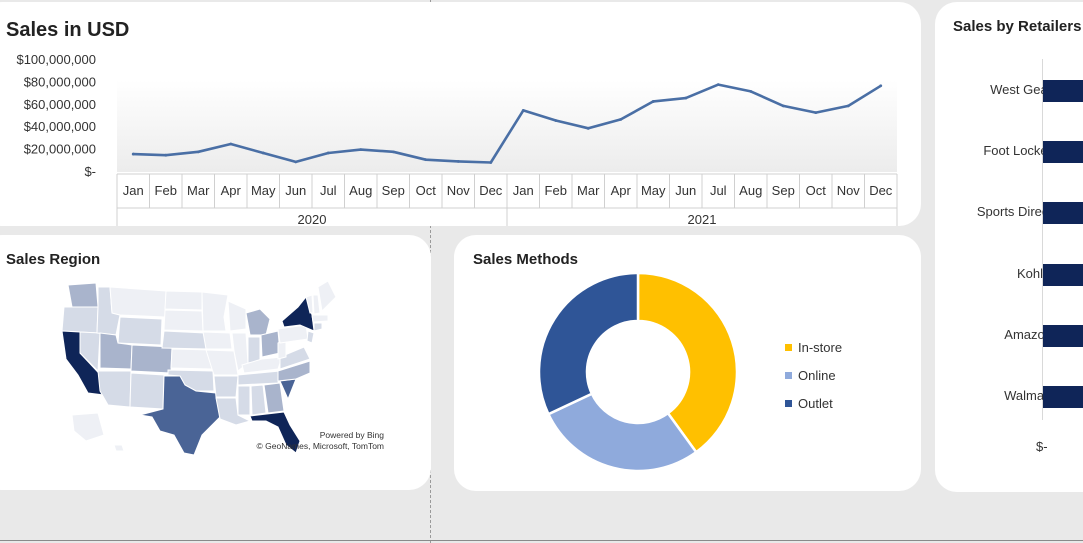 Image resolution: width=1083 pixels, height=543 pixels. Describe the element at coordinates (288, 389) in the screenshot. I see `map-state-sc` at that location.